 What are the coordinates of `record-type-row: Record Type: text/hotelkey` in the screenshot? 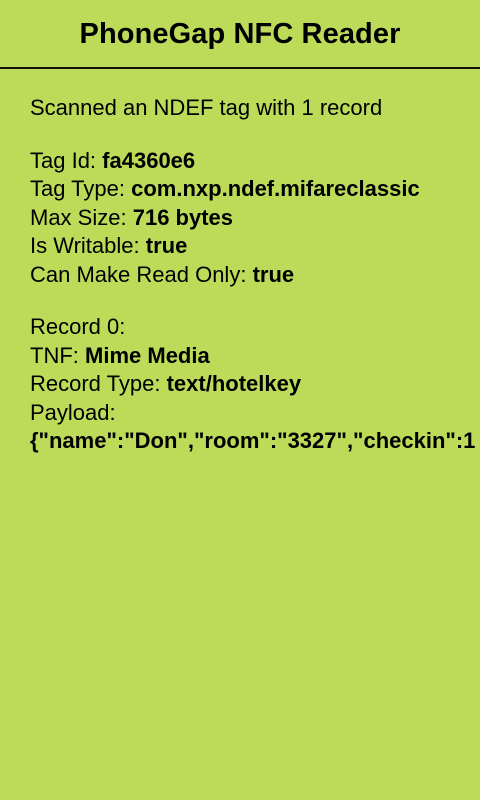 It's located at (255, 384).